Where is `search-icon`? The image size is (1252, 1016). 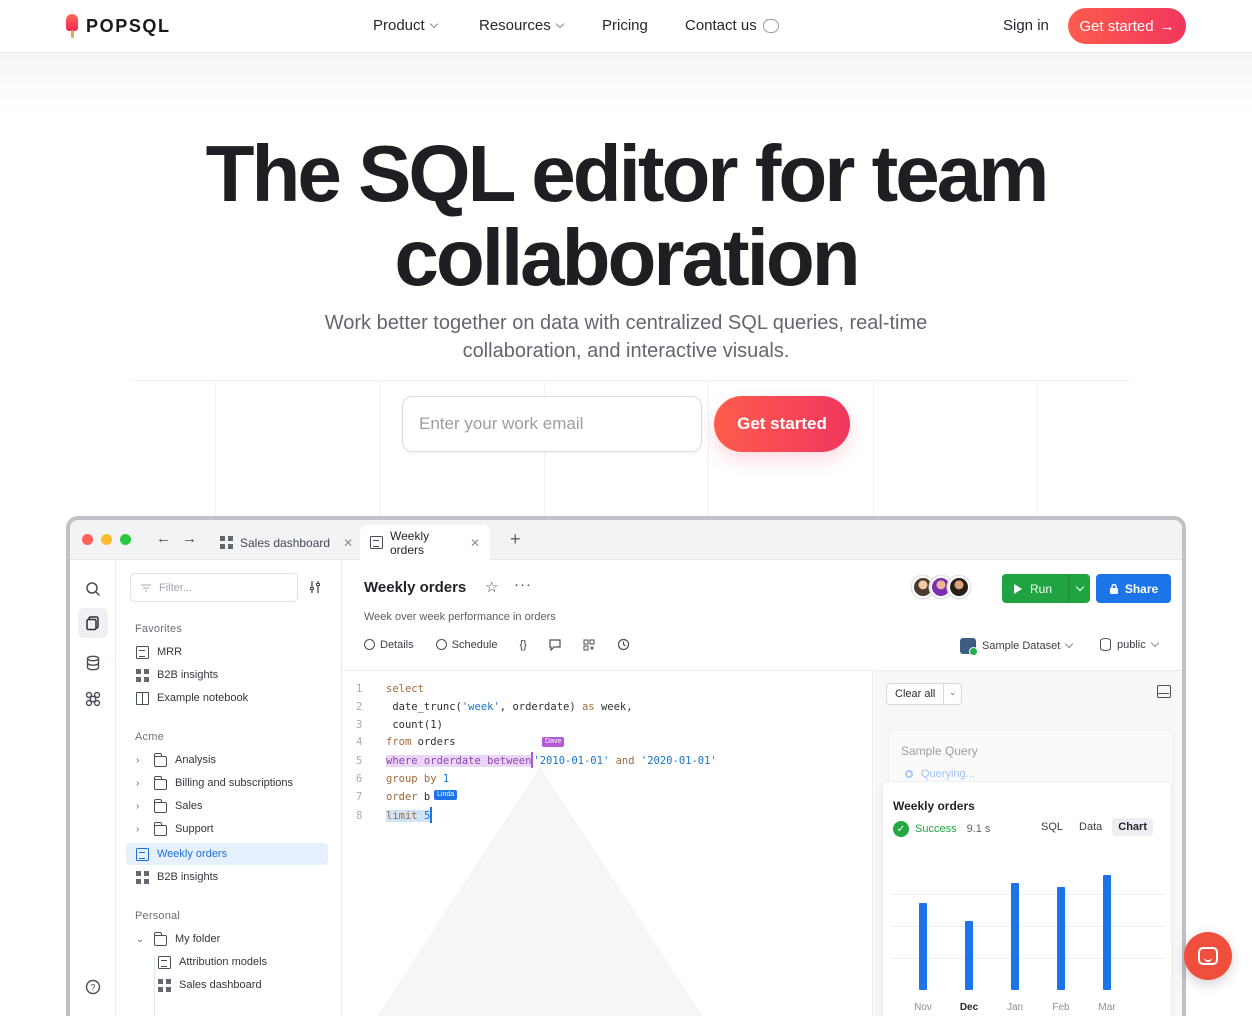
search-icon is located at coordinates (93, 589).